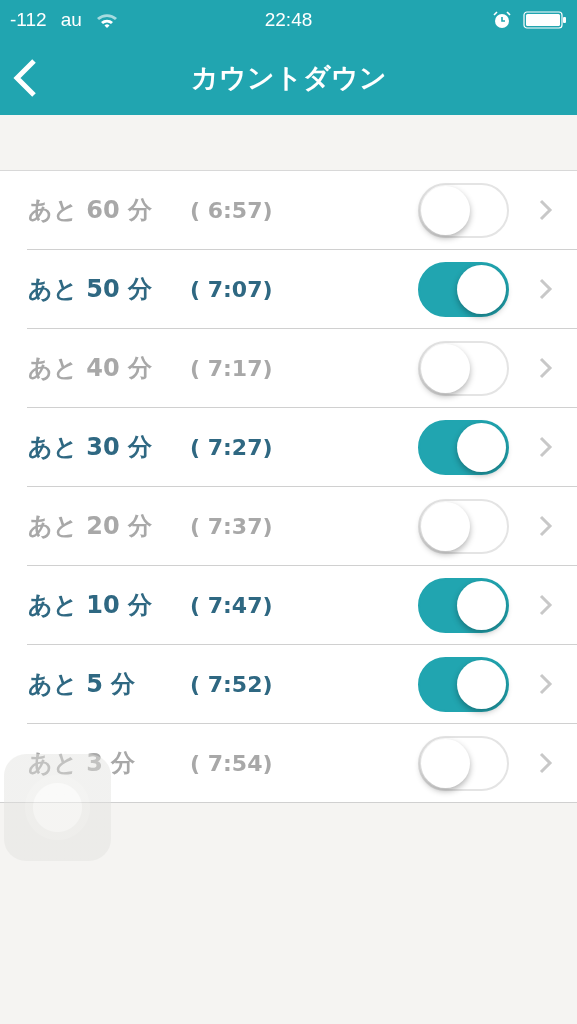  Describe the element at coordinates (82, 684) in the screenshot. I see `countdown-label: あと 5 分` at that location.